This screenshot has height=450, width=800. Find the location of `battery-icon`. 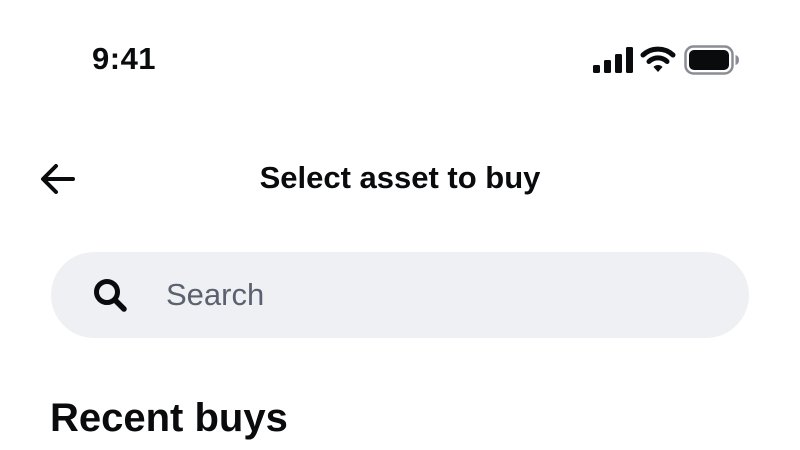

battery-icon is located at coordinates (711, 60).